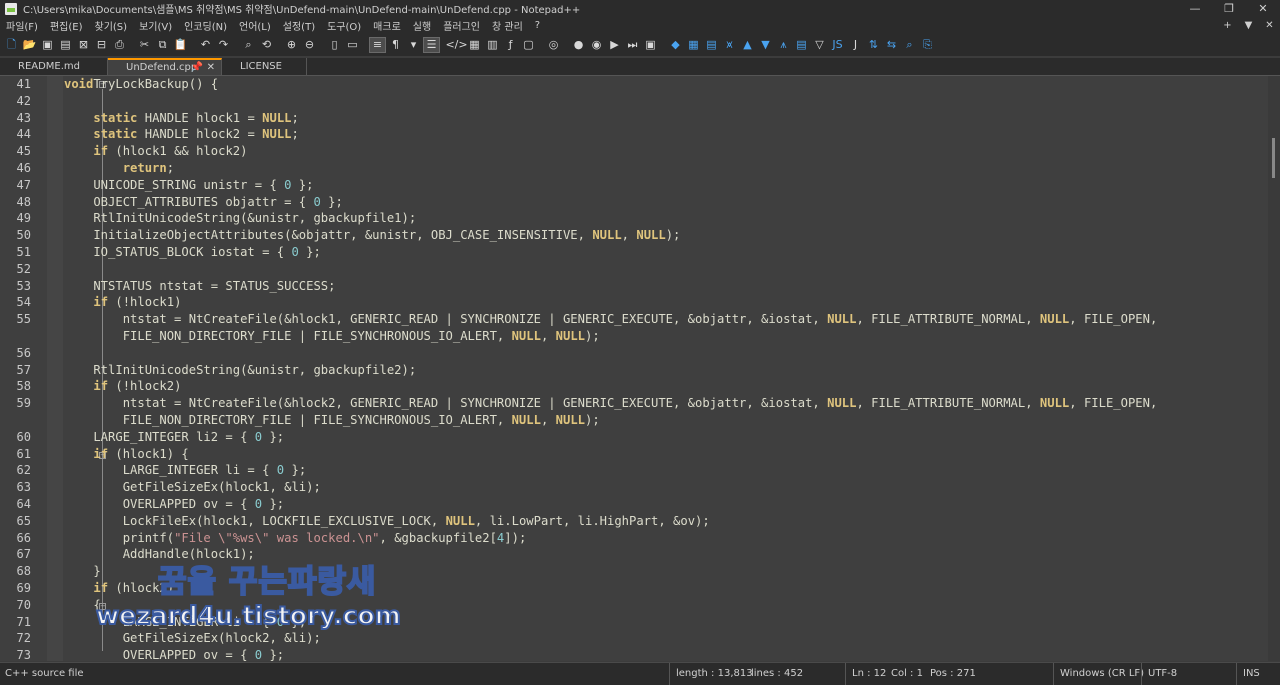 This screenshot has width=1280, height=685. Describe the element at coordinates (422, 25) in the screenshot. I see `menu-run: 실행` at that location.